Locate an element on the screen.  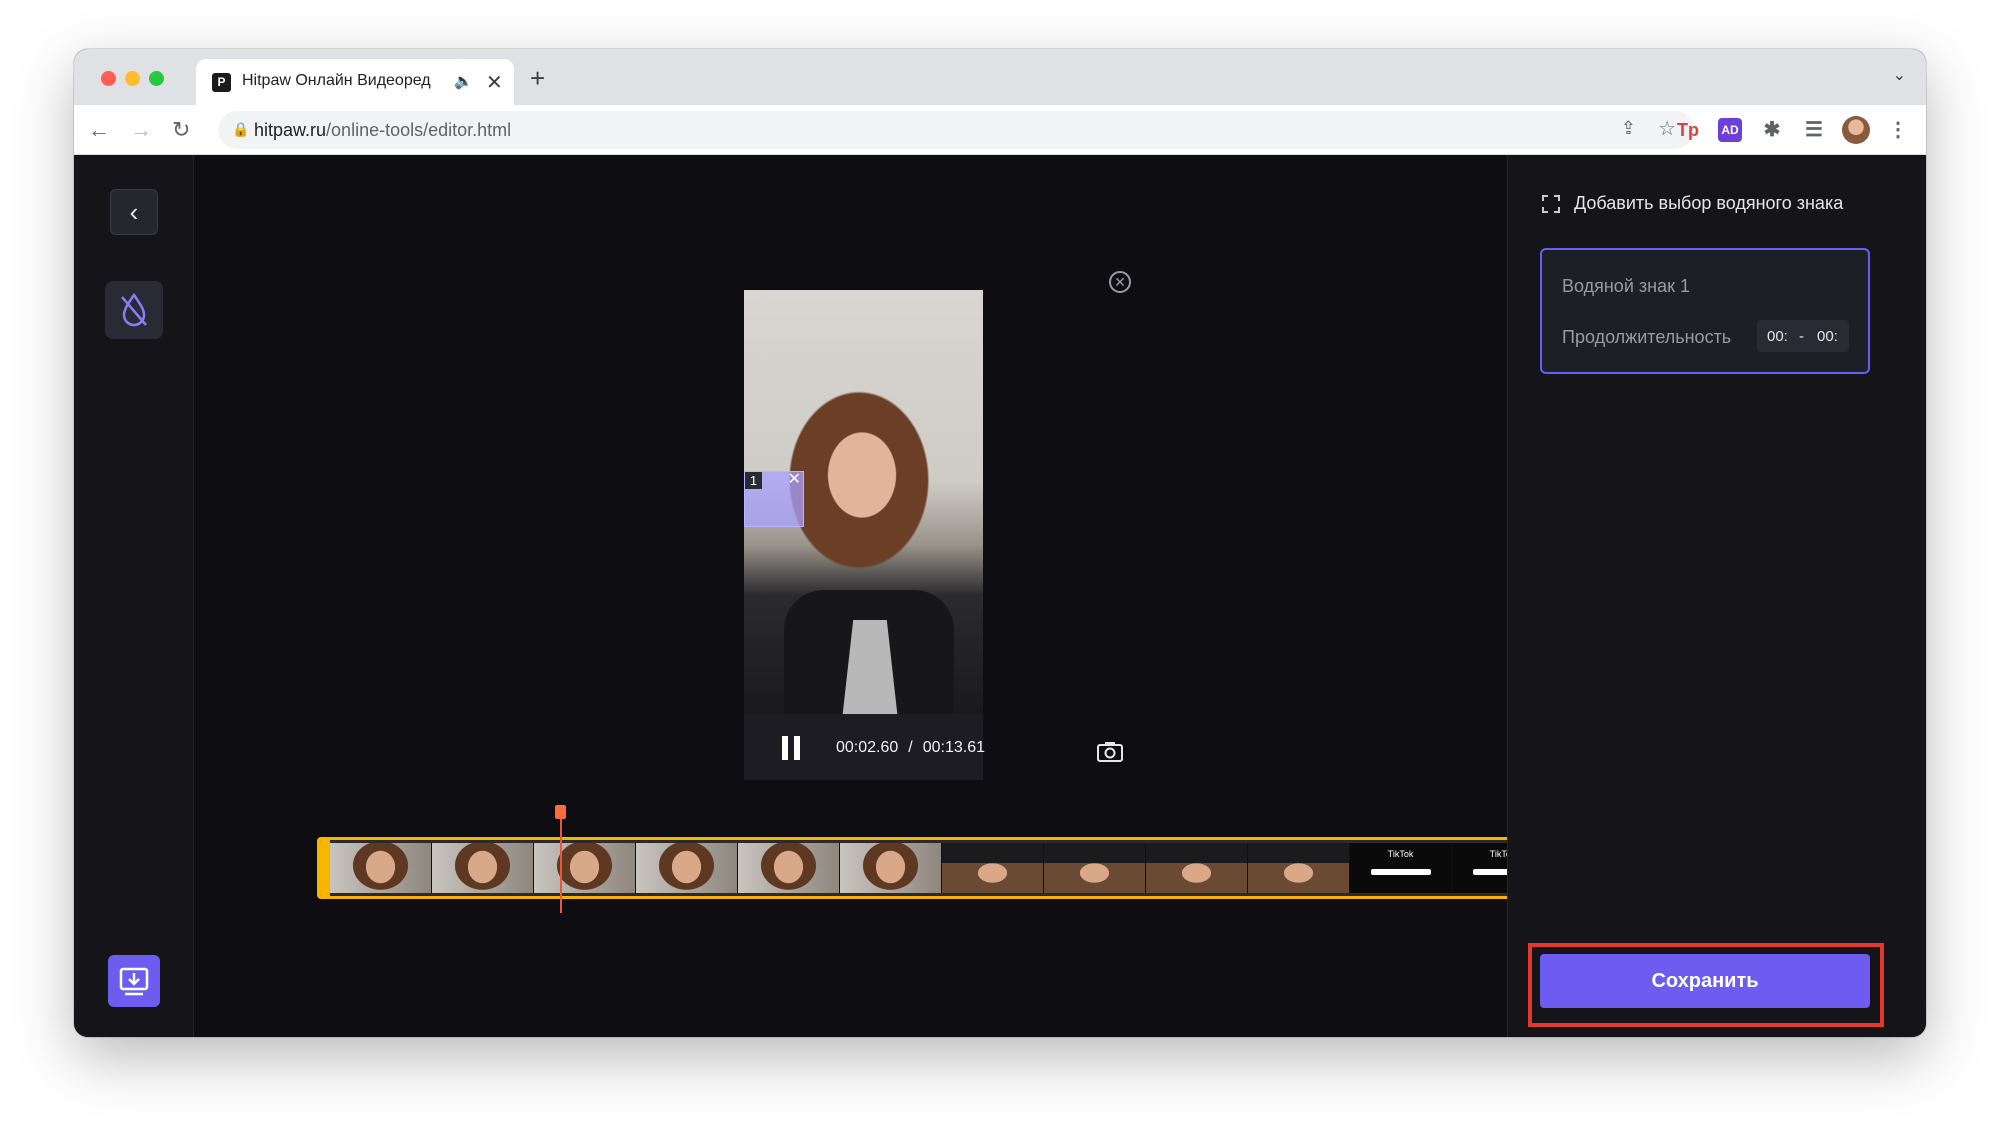
browser-menu-icon: ⋮ is located at coordinates (1898, 130).